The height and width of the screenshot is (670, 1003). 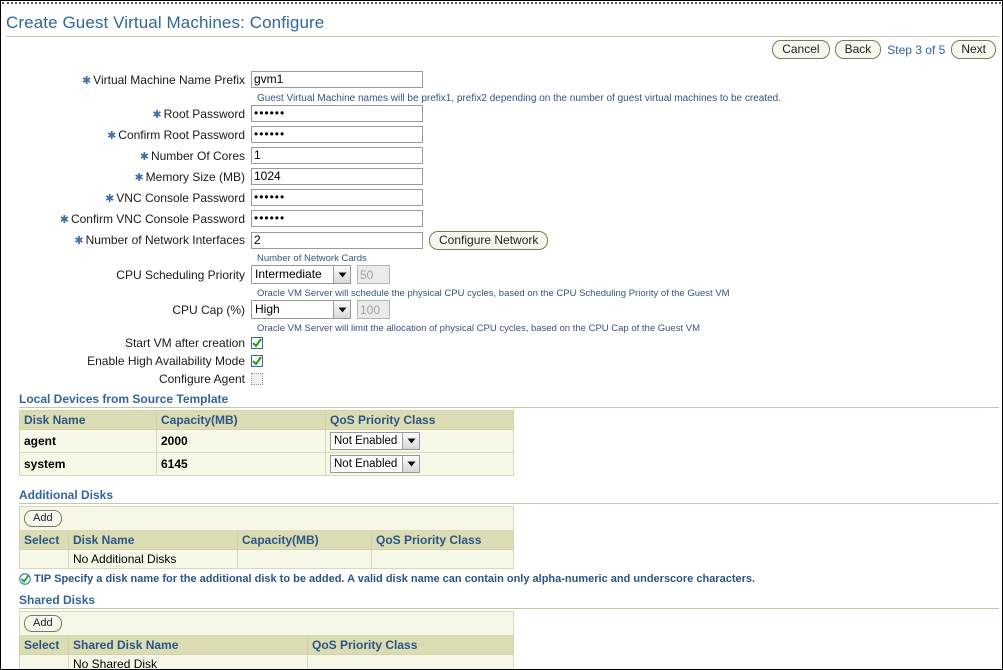 I want to click on enable-high-availability-mode-checkbox, so click(x=257, y=361).